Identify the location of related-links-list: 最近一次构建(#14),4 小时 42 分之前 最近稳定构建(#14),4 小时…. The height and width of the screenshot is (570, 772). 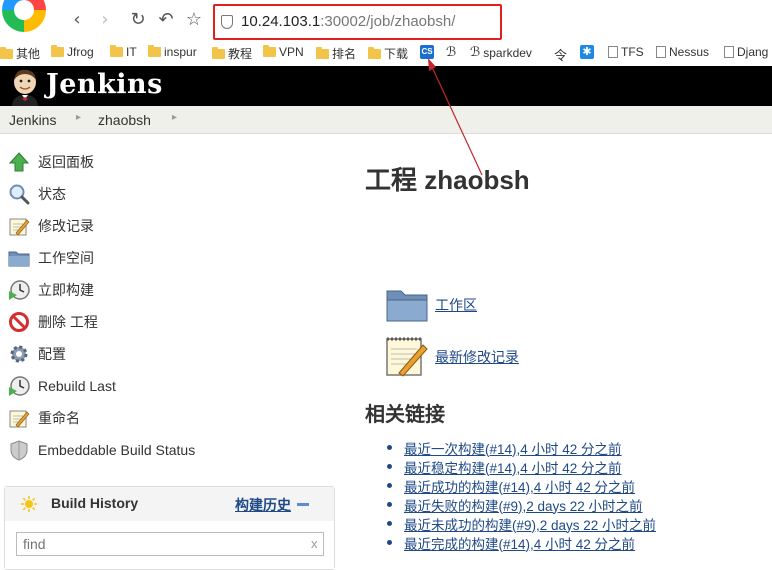
(521, 495).